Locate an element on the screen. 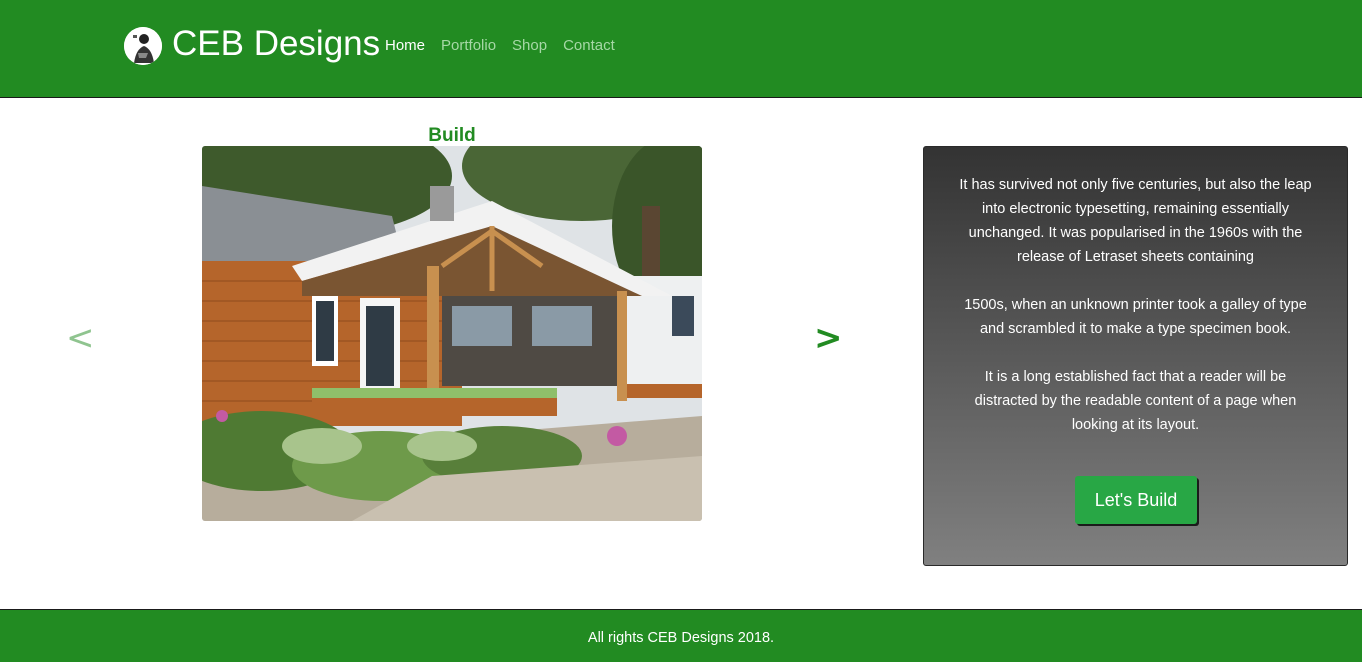 The image size is (1362, 662). nav-contact: Contact is located at coordinates (589, 46).